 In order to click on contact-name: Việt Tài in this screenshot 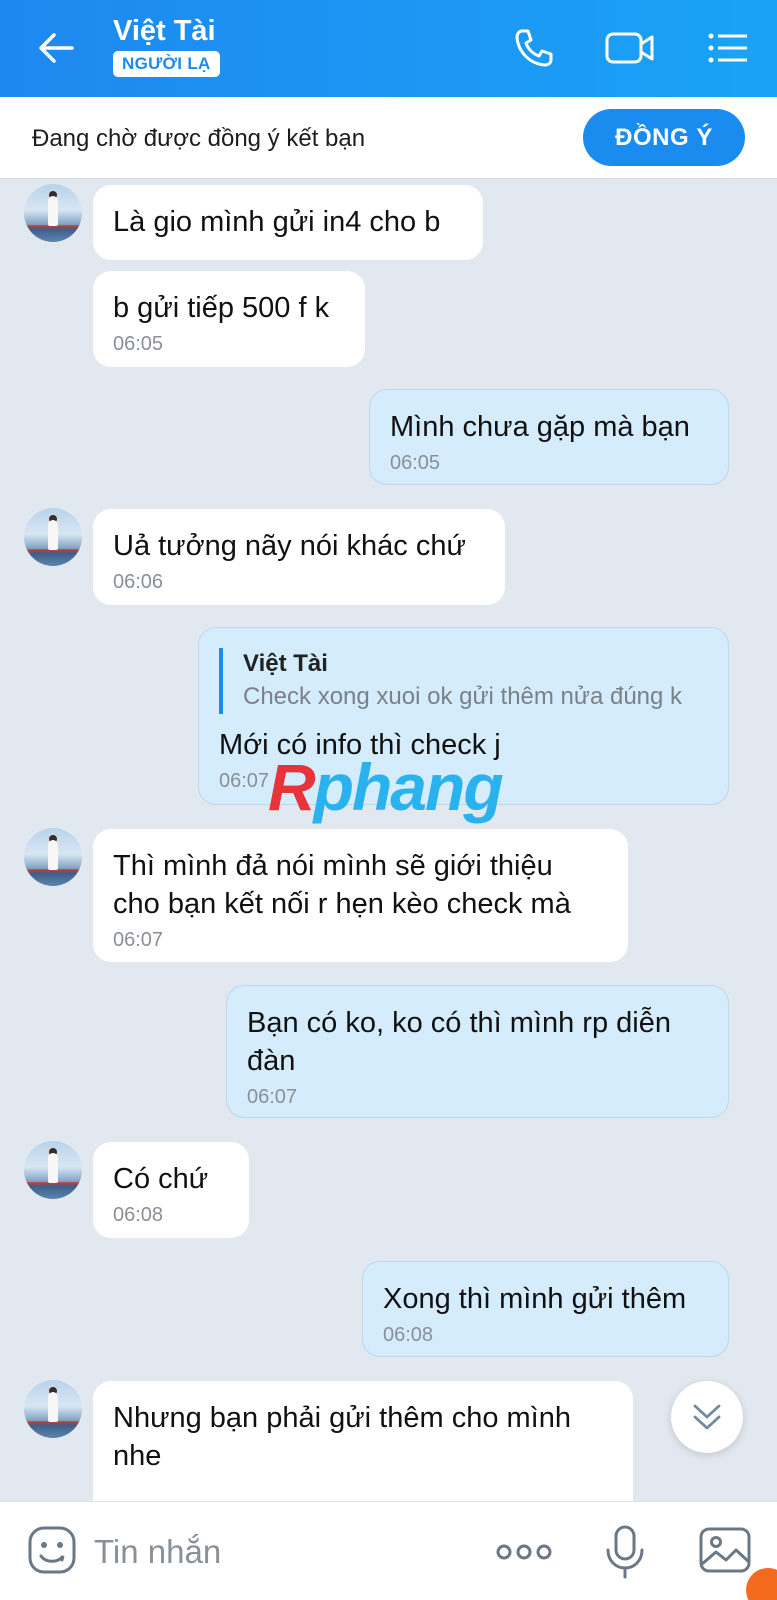, I will do `click(164, 31)`.